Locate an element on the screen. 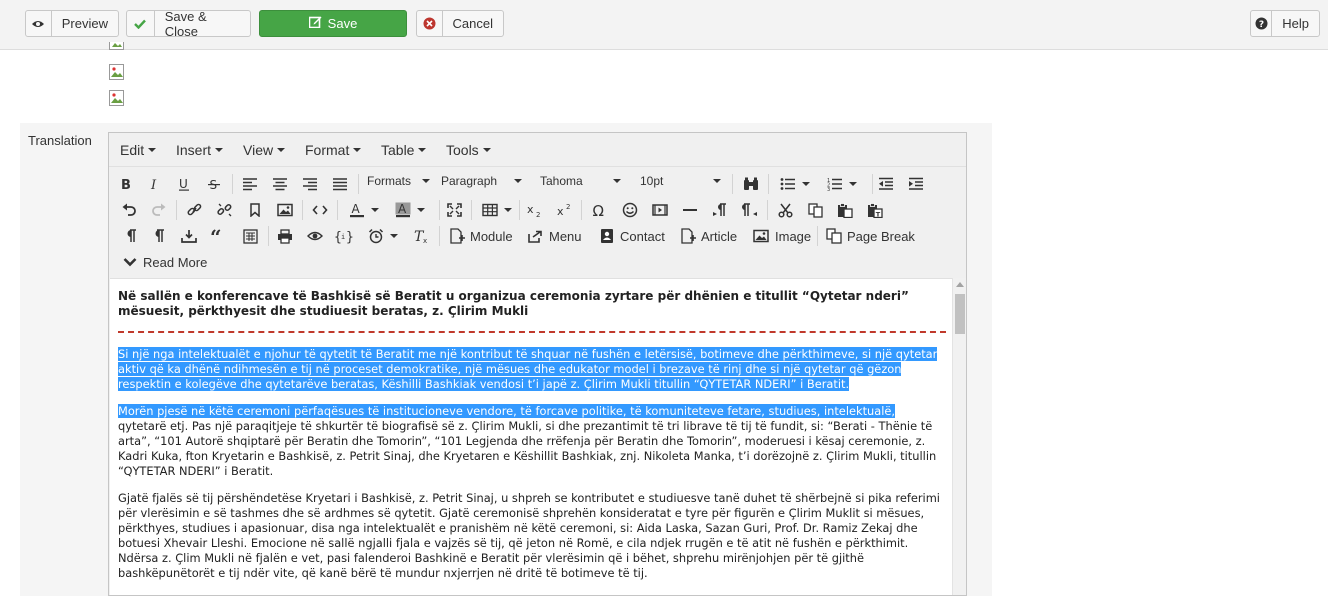  bookmark-icon is located at coordinates (255, 210).